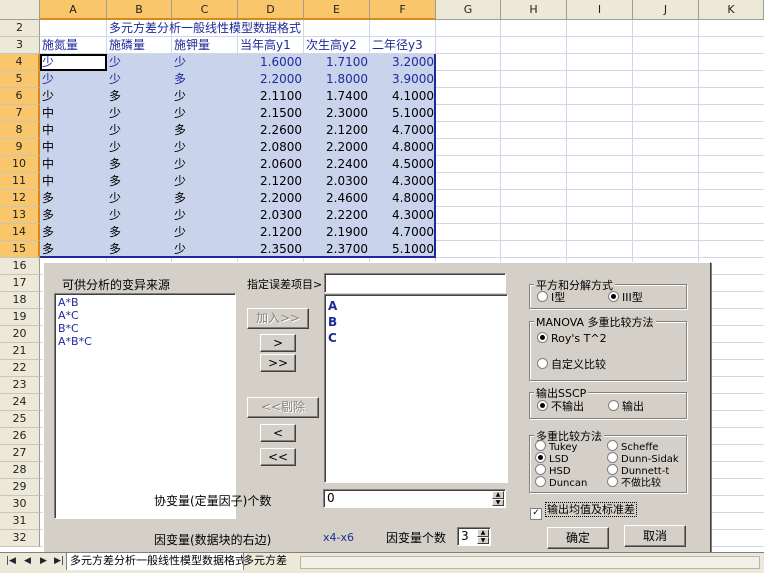 The width and height of the screenshot is (764, 573). I want to click on header-cell: 当年高y1, so click(271, 45).